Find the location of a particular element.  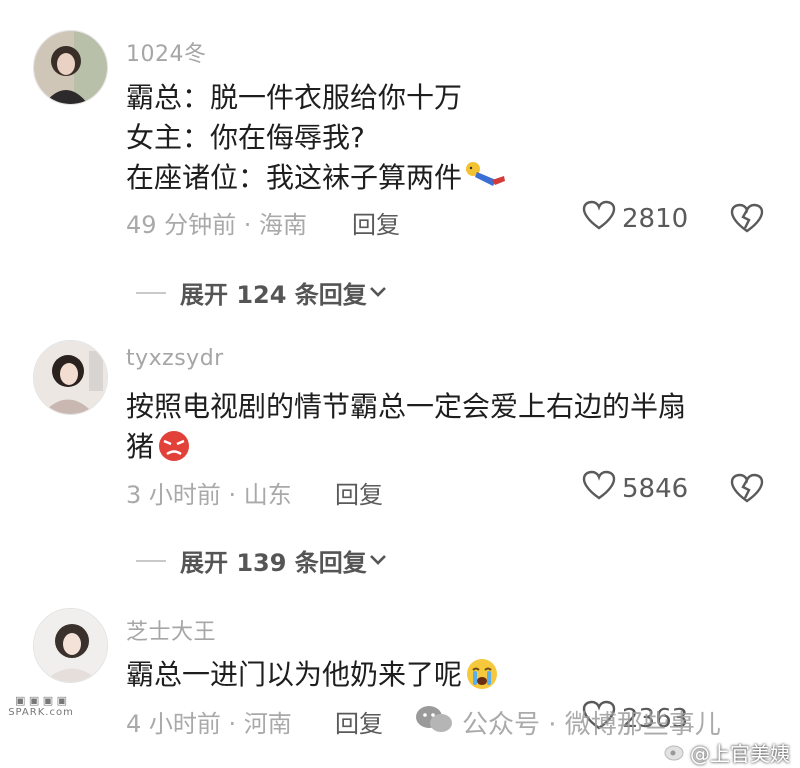

like-button: 5846 is located at coordinates (635, 488).